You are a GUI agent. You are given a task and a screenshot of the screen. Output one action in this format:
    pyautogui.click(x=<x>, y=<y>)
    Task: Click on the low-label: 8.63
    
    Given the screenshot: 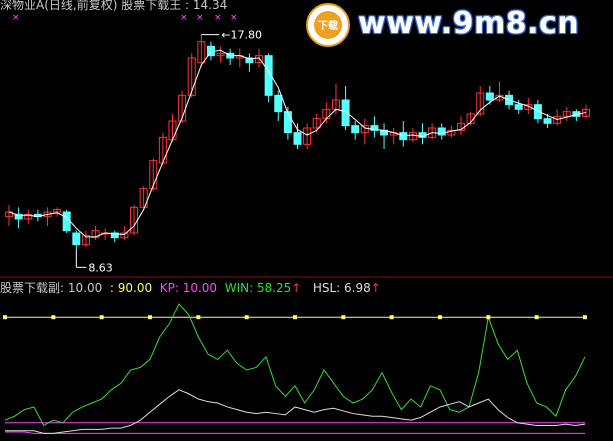 What is the action you would take?
    pyautogui.click(x=100, y=267)
    